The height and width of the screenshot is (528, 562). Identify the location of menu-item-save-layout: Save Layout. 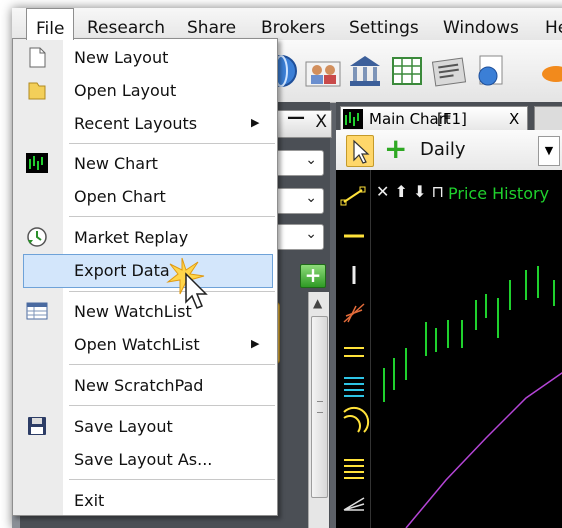
(145, 426).